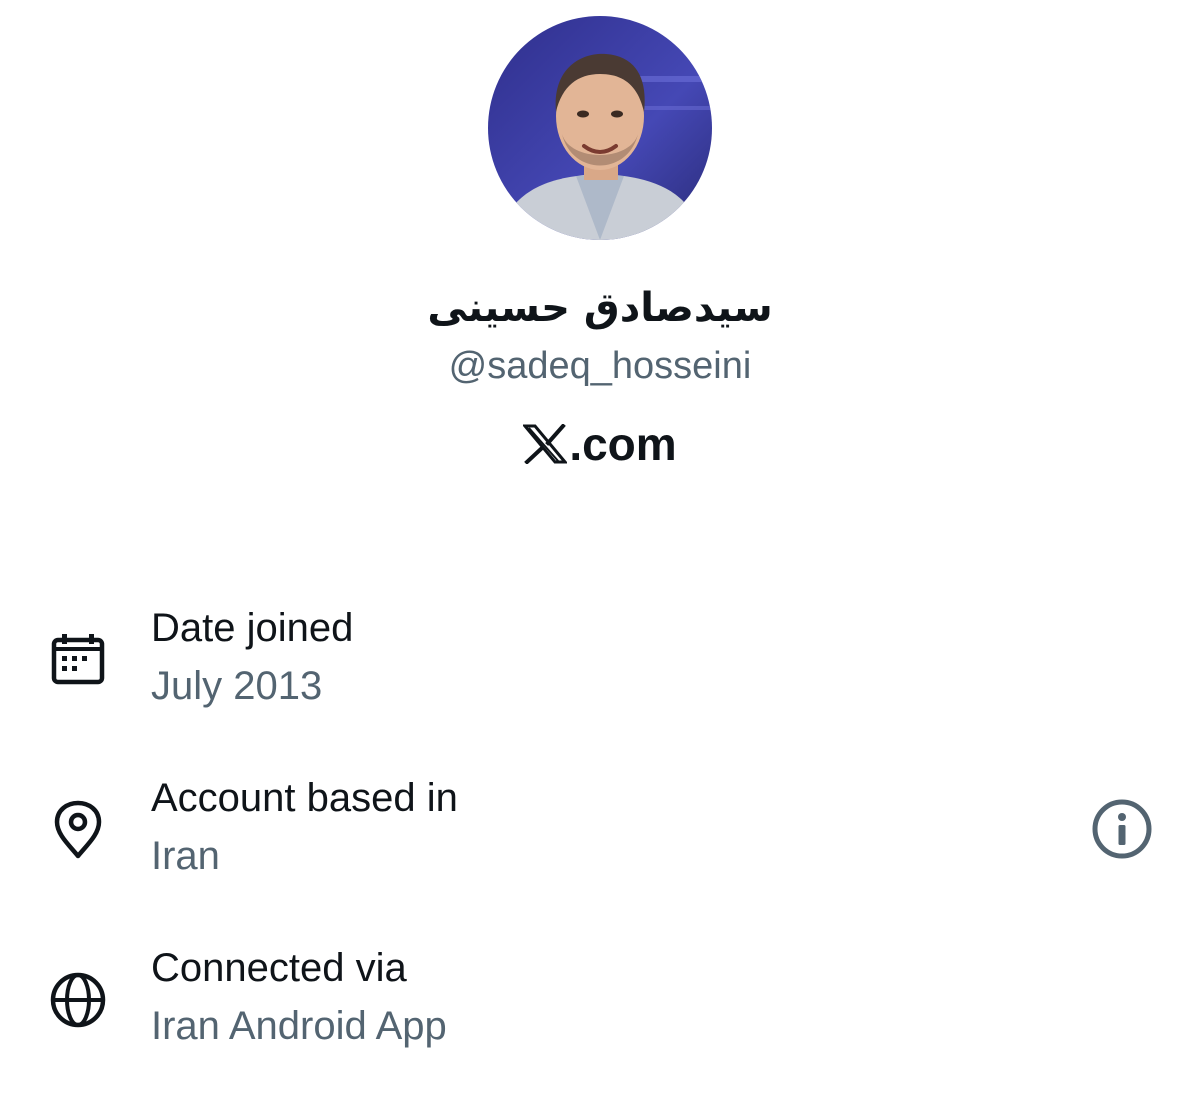 The image size is (1200, 1105). Describe the element at coordinates (78, 829) in the screenshot. I see `location-pin-icon` at that location.